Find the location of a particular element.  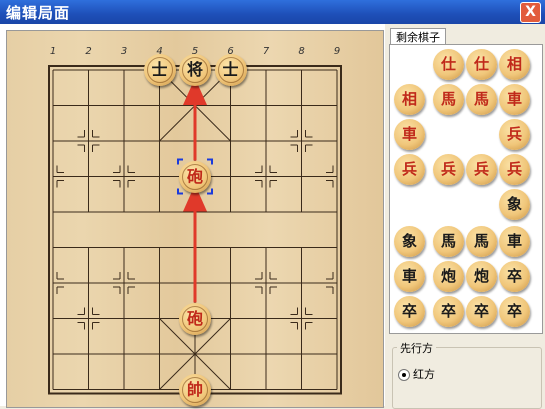

red-first-radio is located at coordinates (404, 375).